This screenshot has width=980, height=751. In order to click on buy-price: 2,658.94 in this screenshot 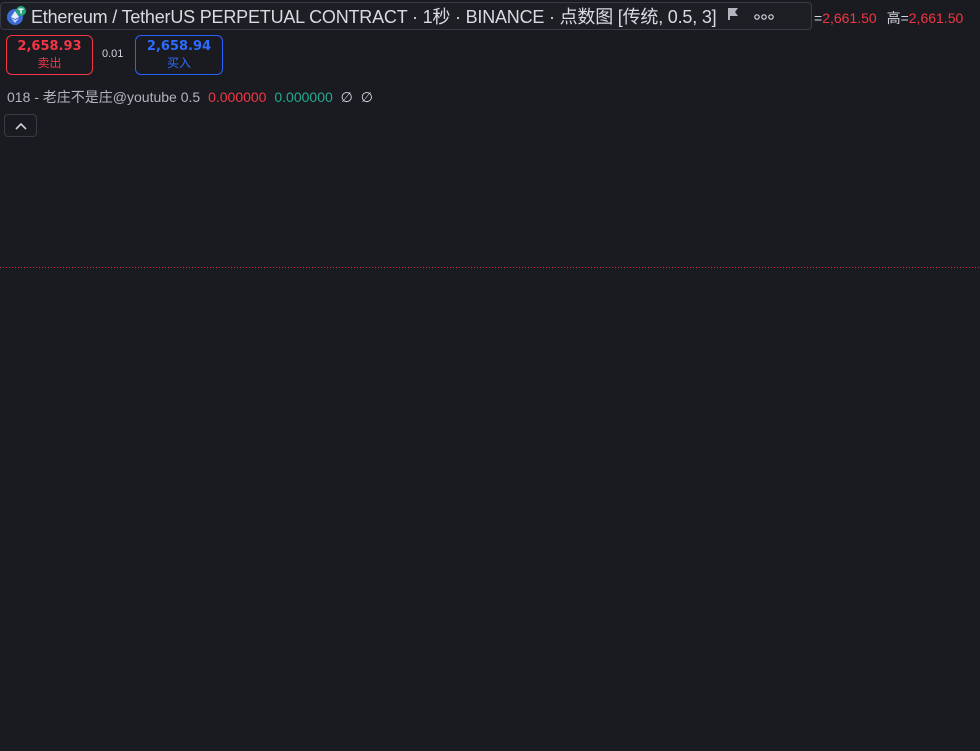, I will do `click(179, 46)`.